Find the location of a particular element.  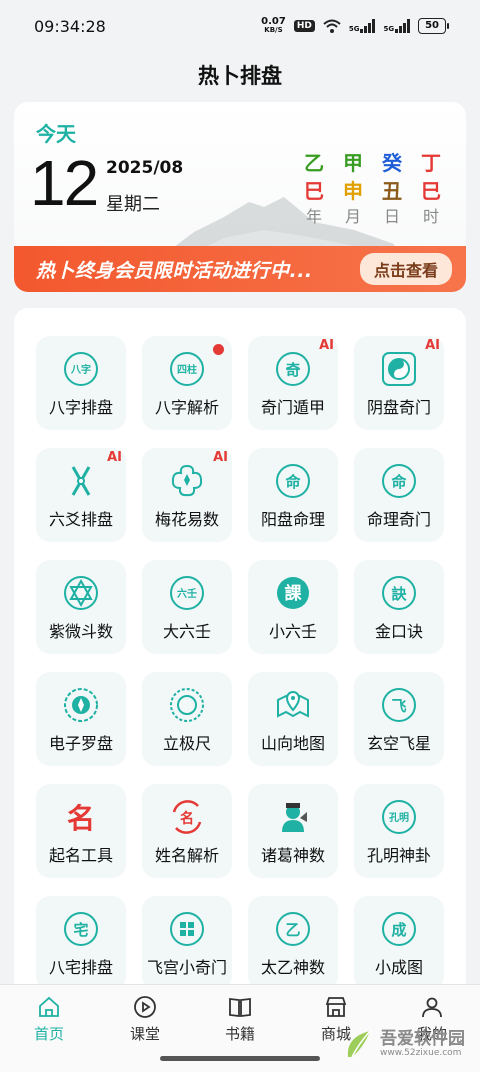

ganzhi-label: 月 is located at coordinates (352, 216).